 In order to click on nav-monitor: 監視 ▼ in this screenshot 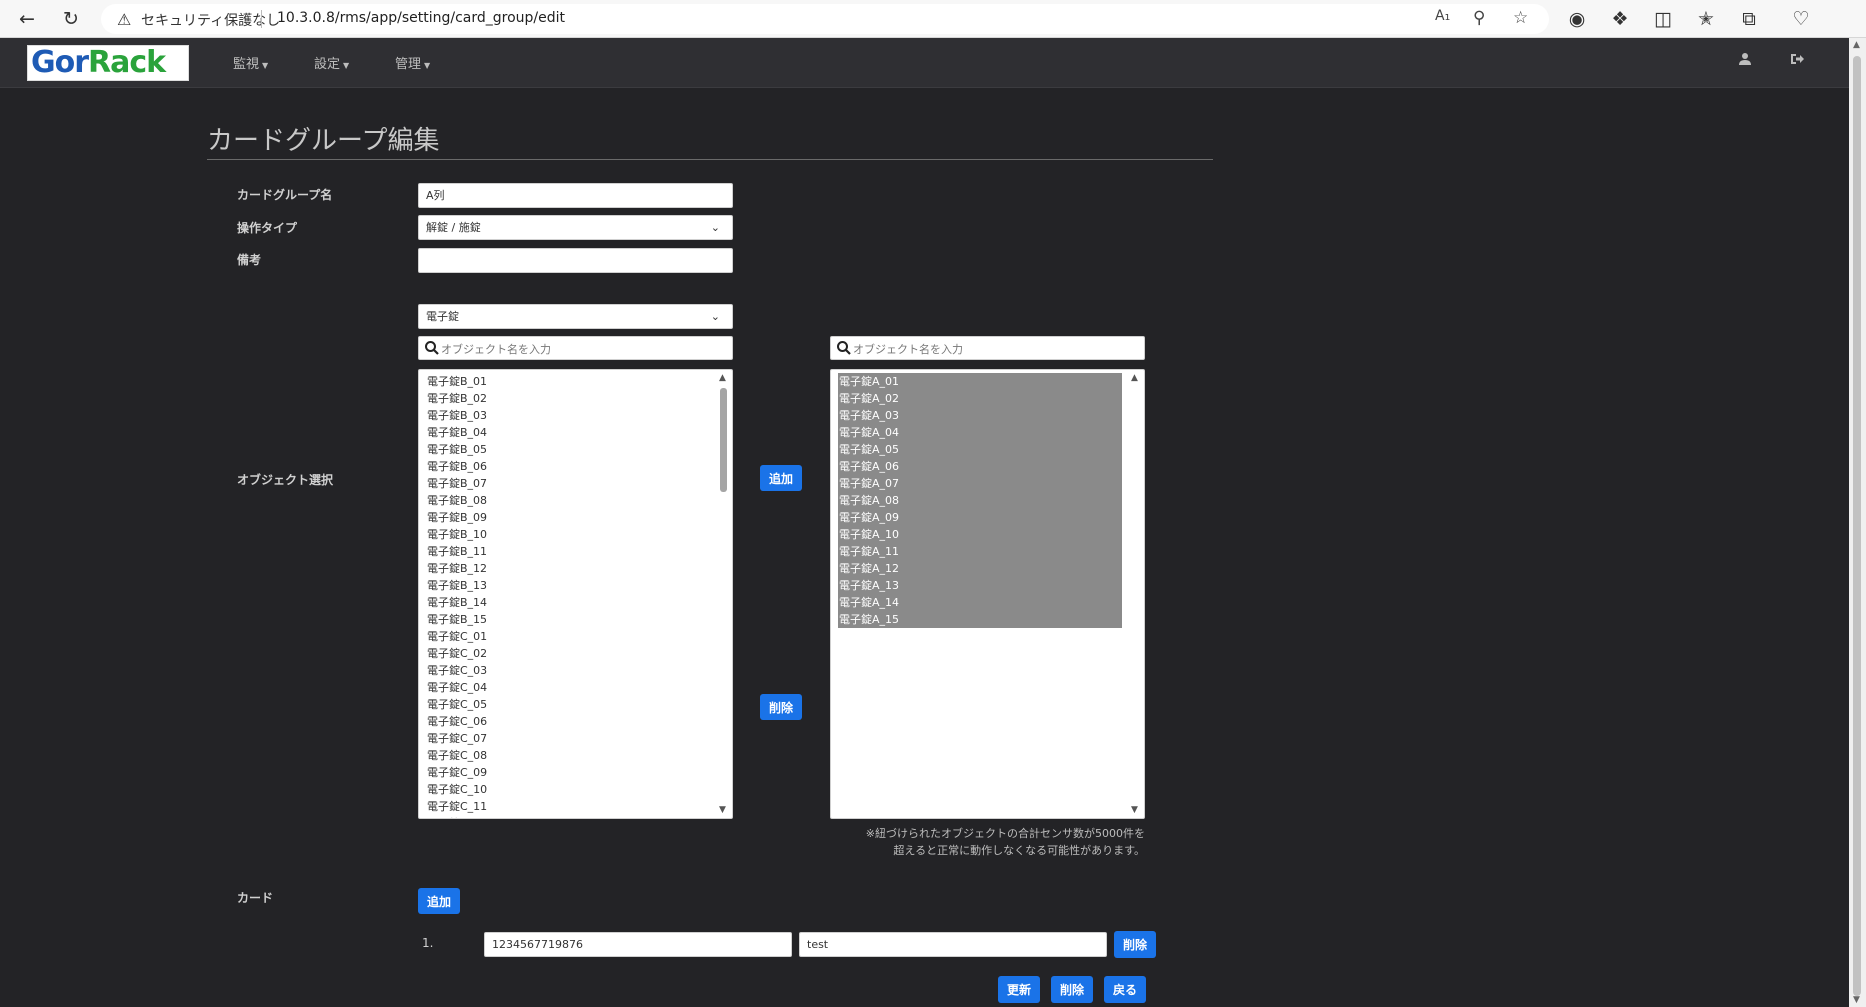, I will do `click(250, 62)`.